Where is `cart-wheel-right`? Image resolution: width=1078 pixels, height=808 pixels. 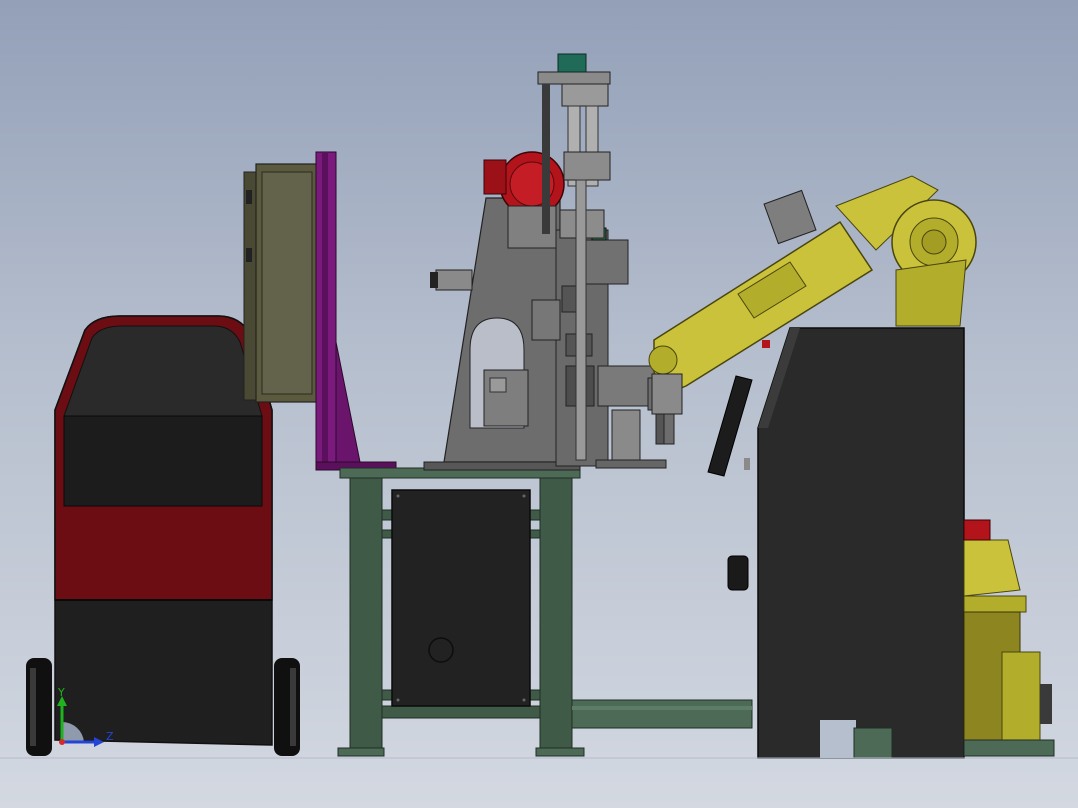
cart-wheel-right is located at coordinates (287, 707).